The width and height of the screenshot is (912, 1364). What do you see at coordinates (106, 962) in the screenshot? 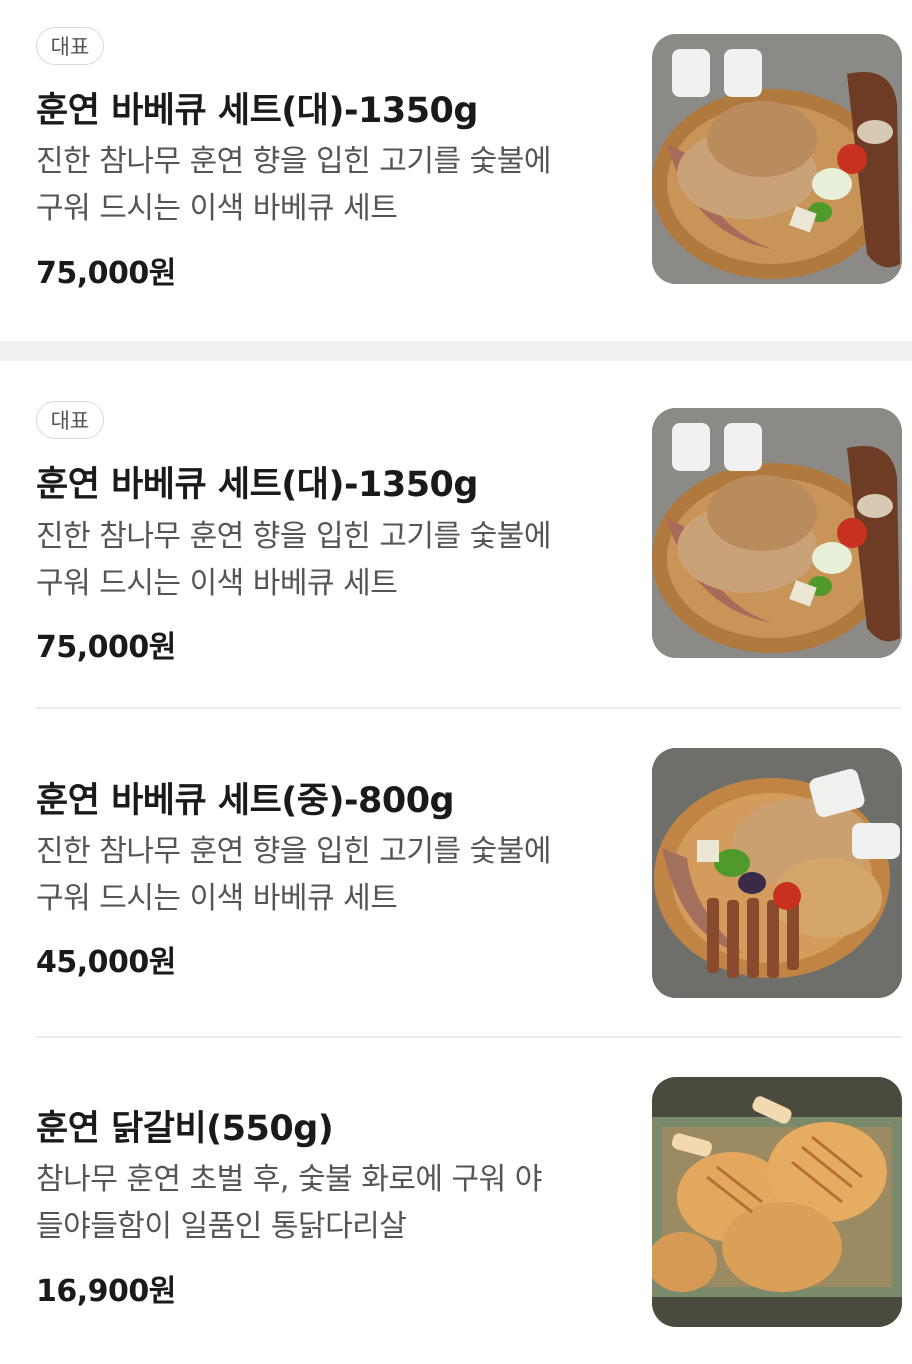
I see `menu-item-price: 45,000원` at bounding box center [106, 962].